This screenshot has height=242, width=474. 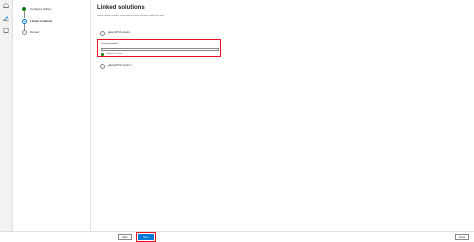 I want to click on rail-item-all-apps-label: All Apps, so click(x=6, y=21).